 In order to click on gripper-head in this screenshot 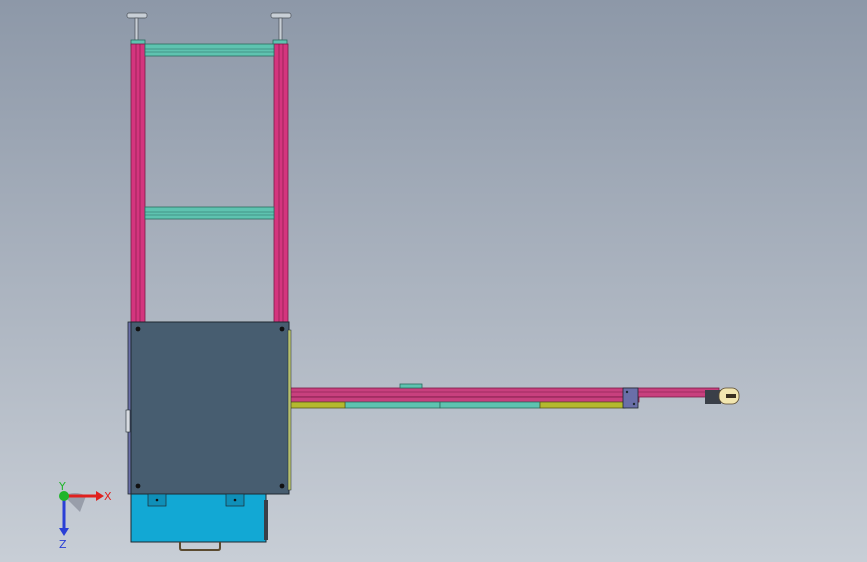, I will do `click(729, 396)`.